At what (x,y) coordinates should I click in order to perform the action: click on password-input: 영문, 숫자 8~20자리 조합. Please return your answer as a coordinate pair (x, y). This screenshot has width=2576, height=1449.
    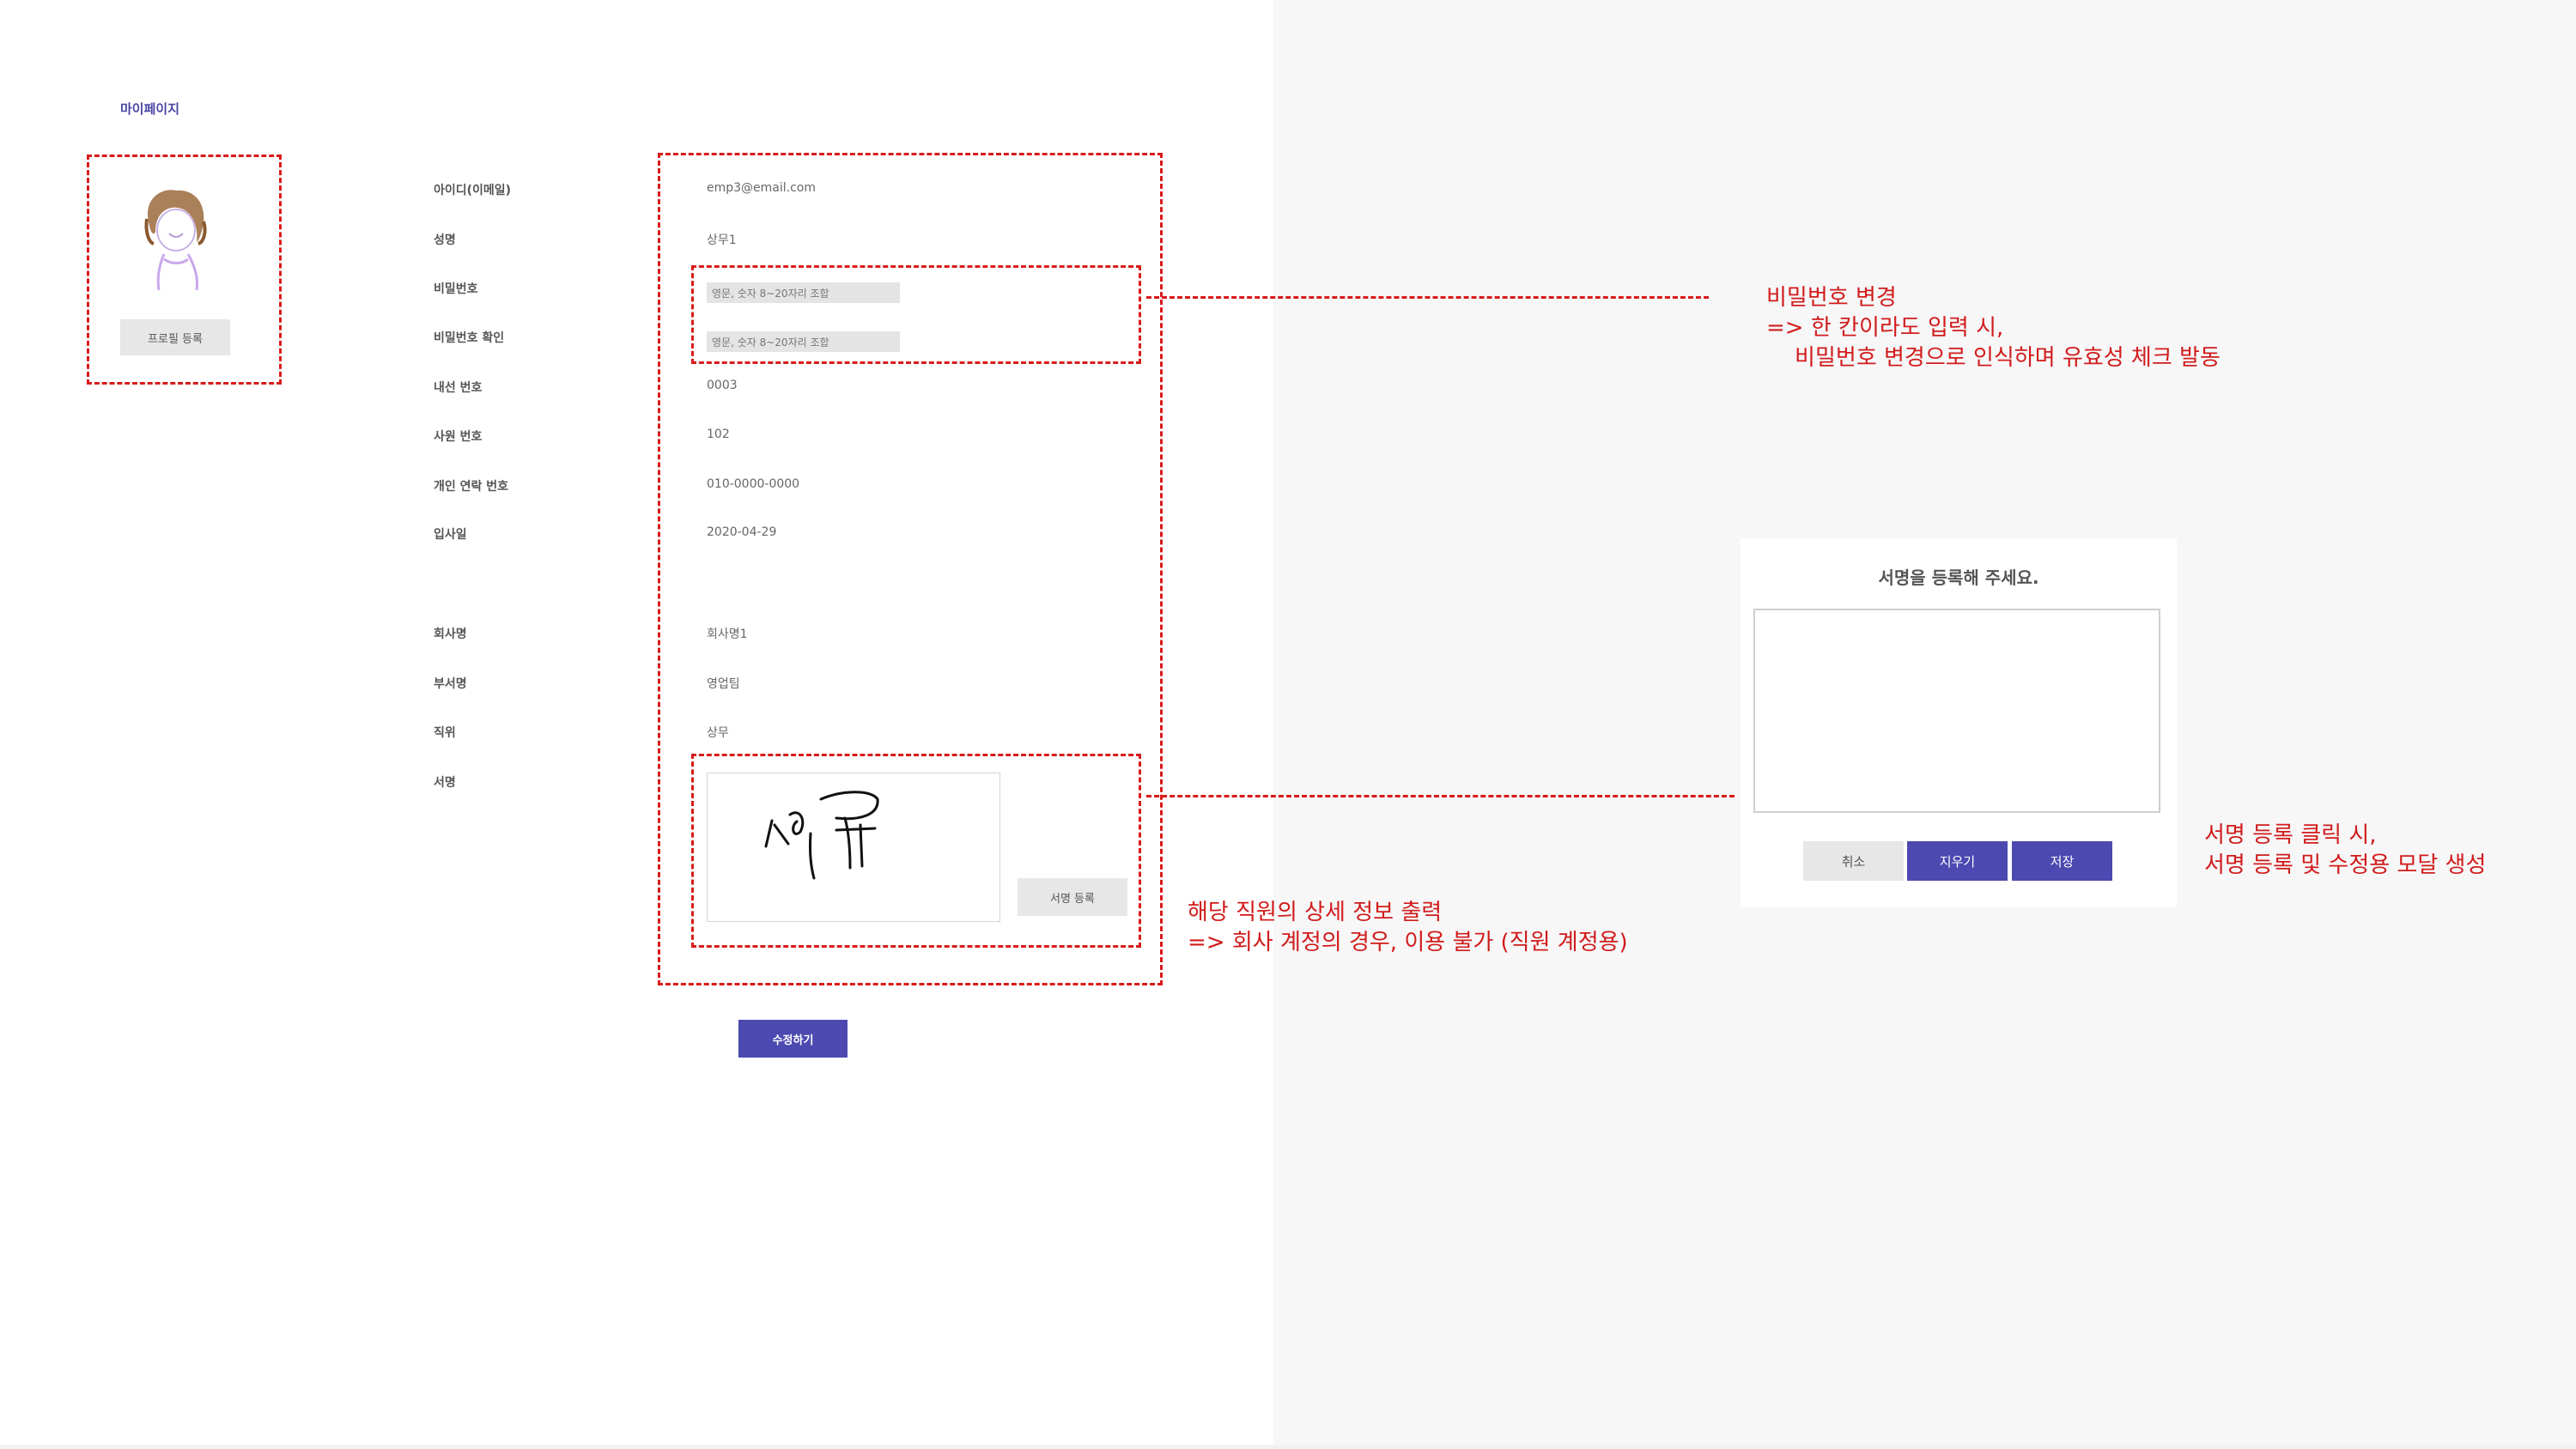
    Looking at the image, I should click on (803, 292).